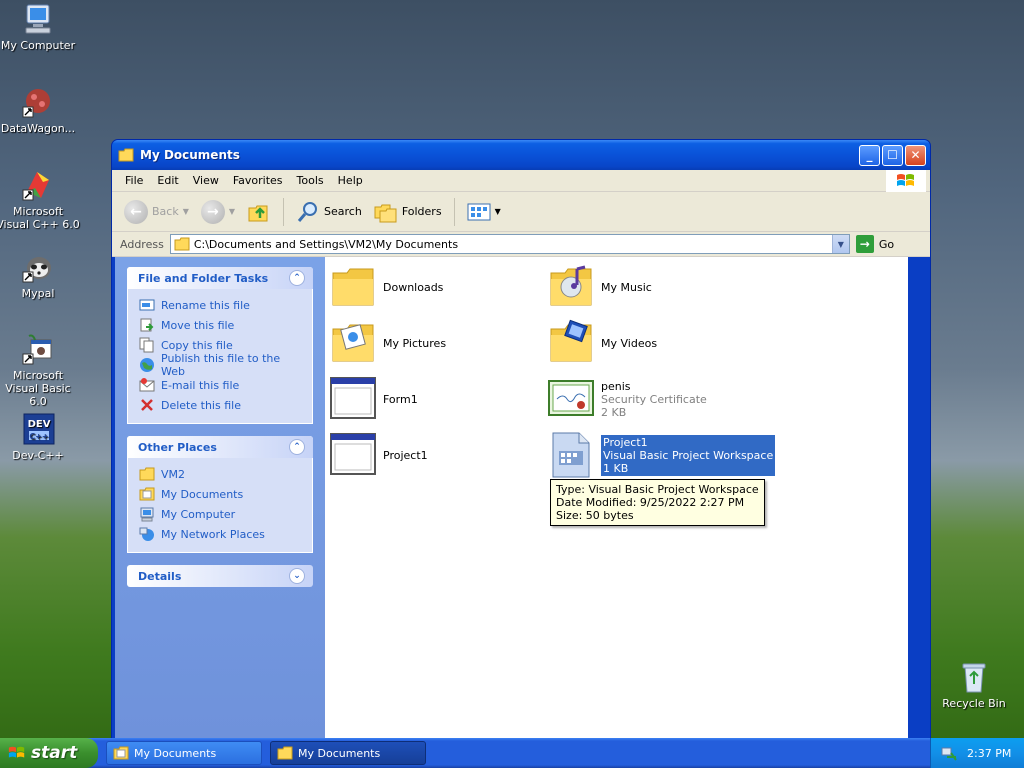 The height and width of the screenshot is (768, 1024). What do you see at coordinates (353, 398) in the screenshot?
I see `form-file-icon` at bounding box center [353, 398].